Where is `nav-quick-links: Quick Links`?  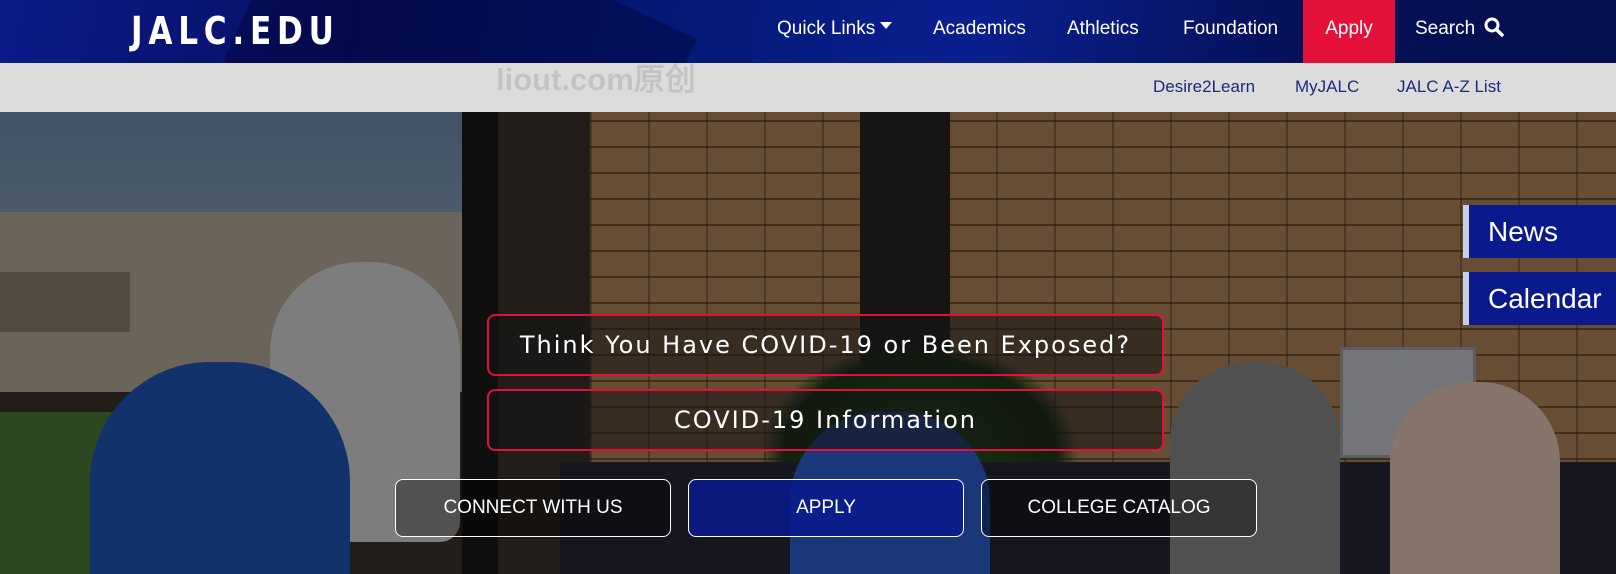 nav-quick-links: Quick Links is located at coordinates (835, 31).